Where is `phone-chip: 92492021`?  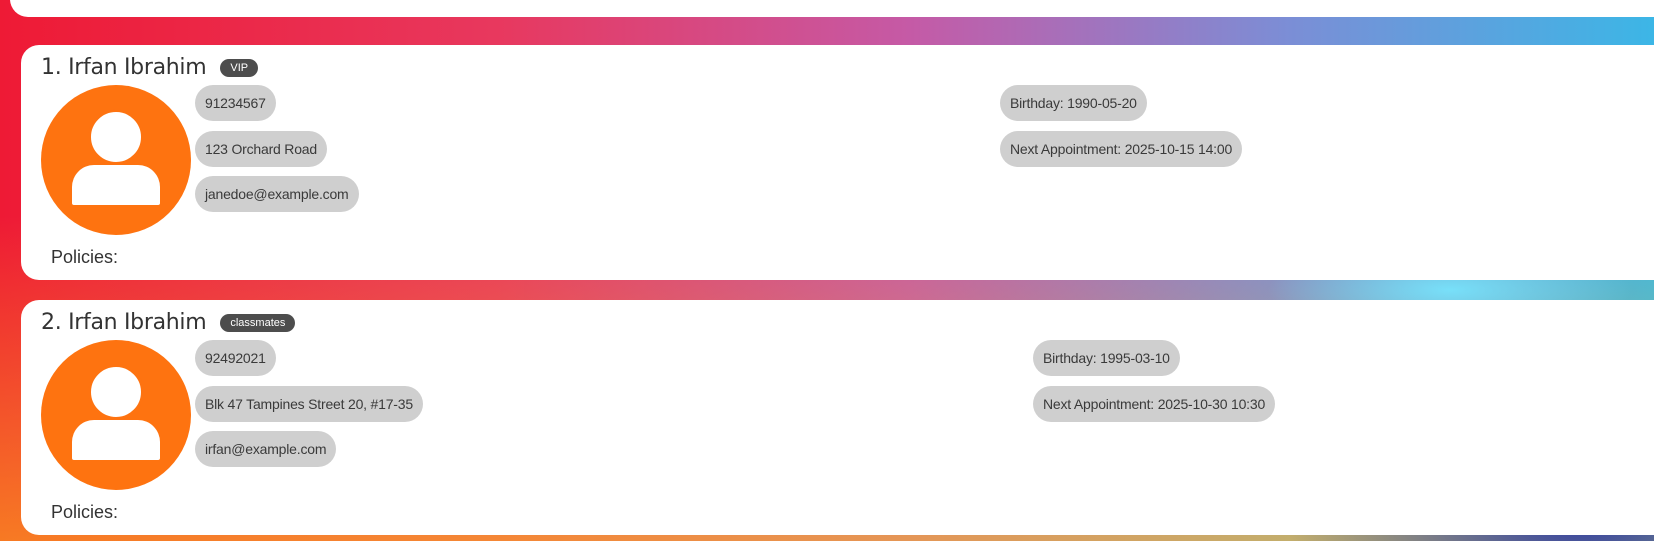 phone-chip: 92492021 is located at coordinates (235, 358).